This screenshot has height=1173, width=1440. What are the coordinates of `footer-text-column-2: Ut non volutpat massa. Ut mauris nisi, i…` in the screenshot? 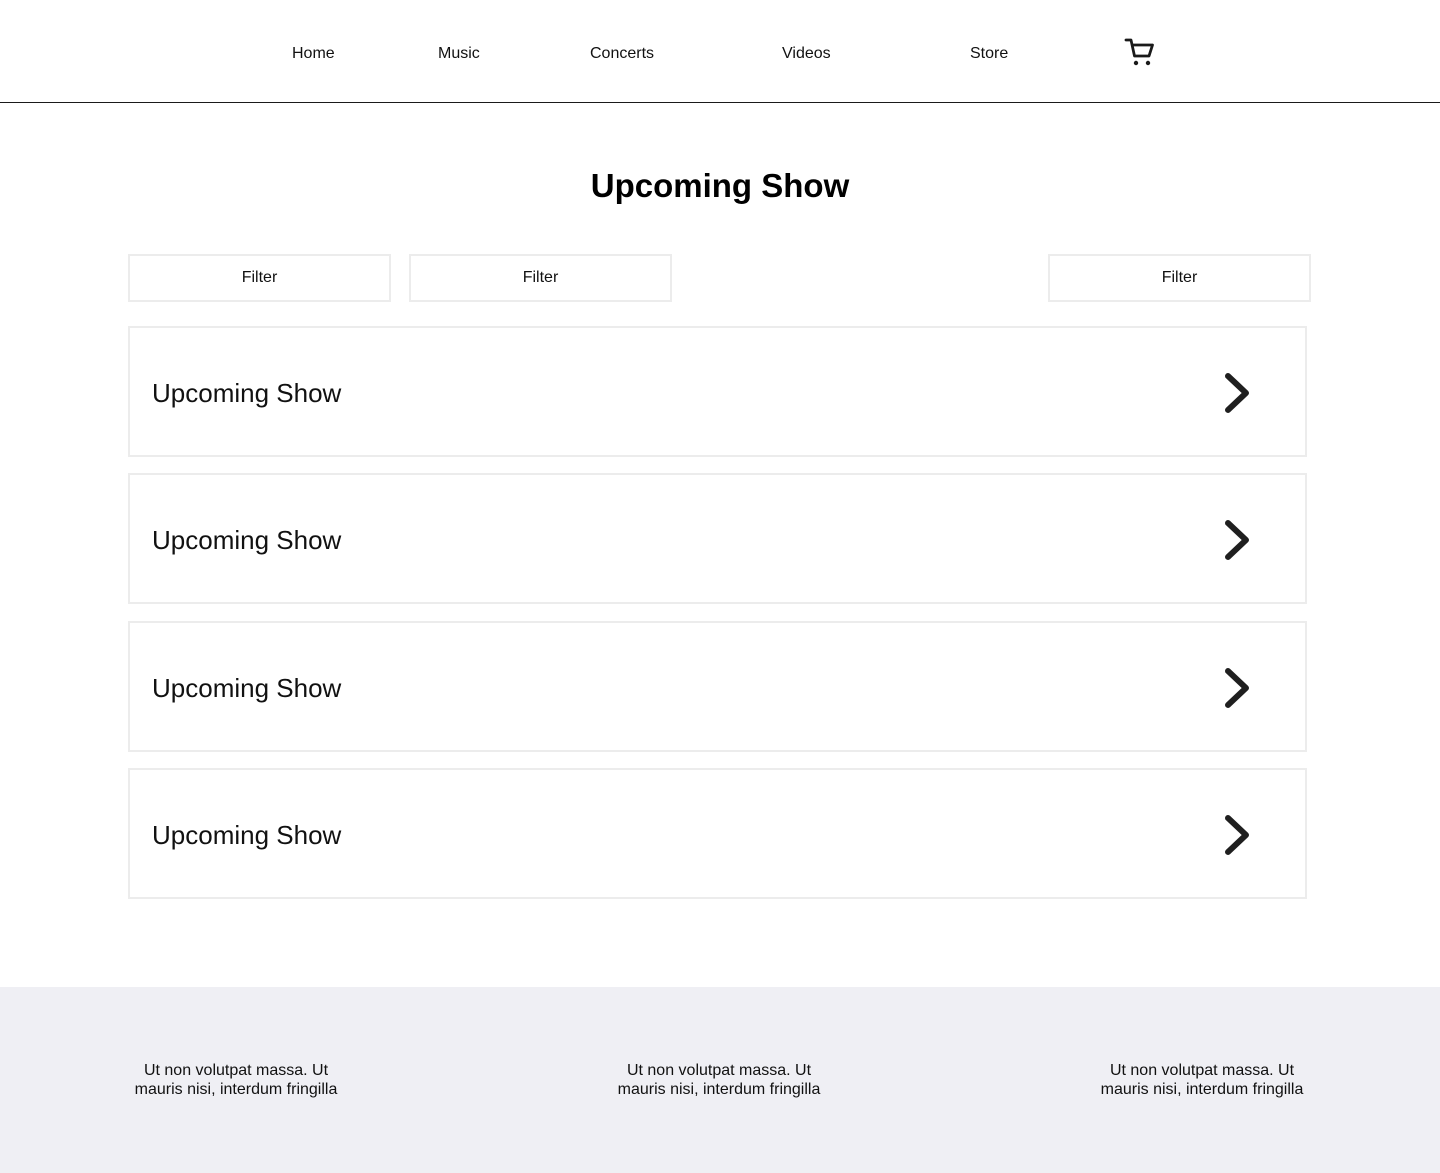 It's located at (719, 1080).